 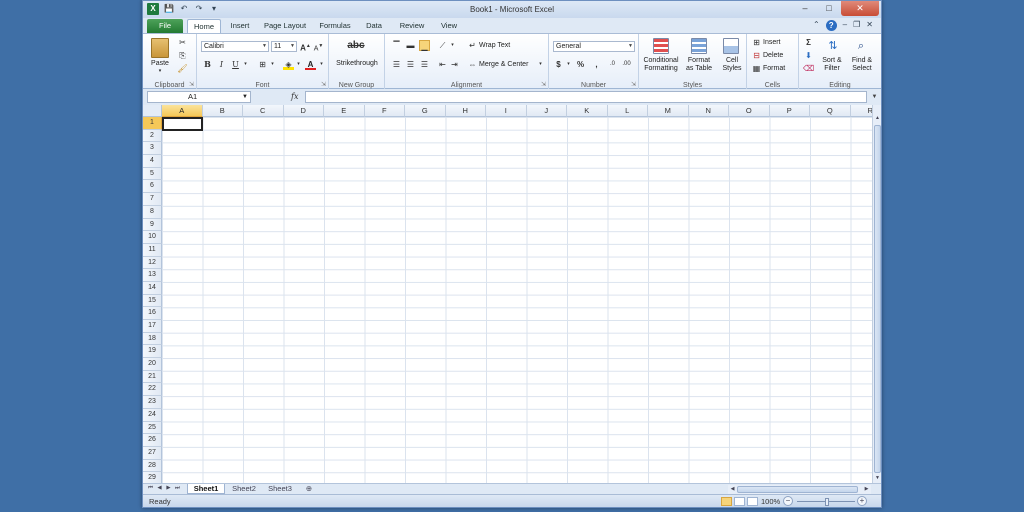 I want to click on row-header-12: 12, so click(x=152, y=263).